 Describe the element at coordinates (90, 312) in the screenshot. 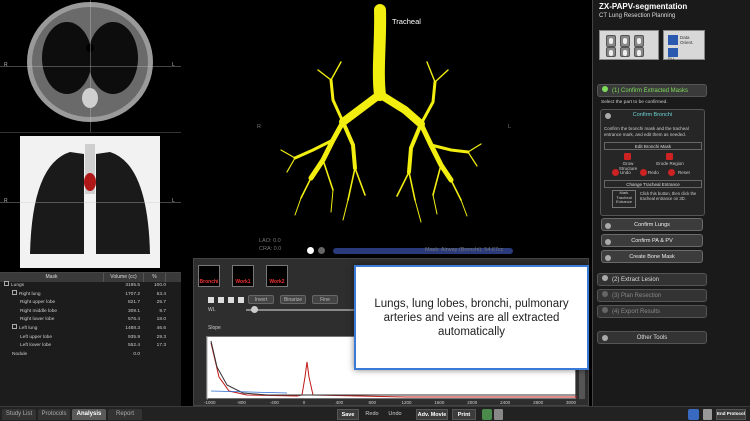

I see `table-row: Right middle lobe 309.1 9.7` at that location.